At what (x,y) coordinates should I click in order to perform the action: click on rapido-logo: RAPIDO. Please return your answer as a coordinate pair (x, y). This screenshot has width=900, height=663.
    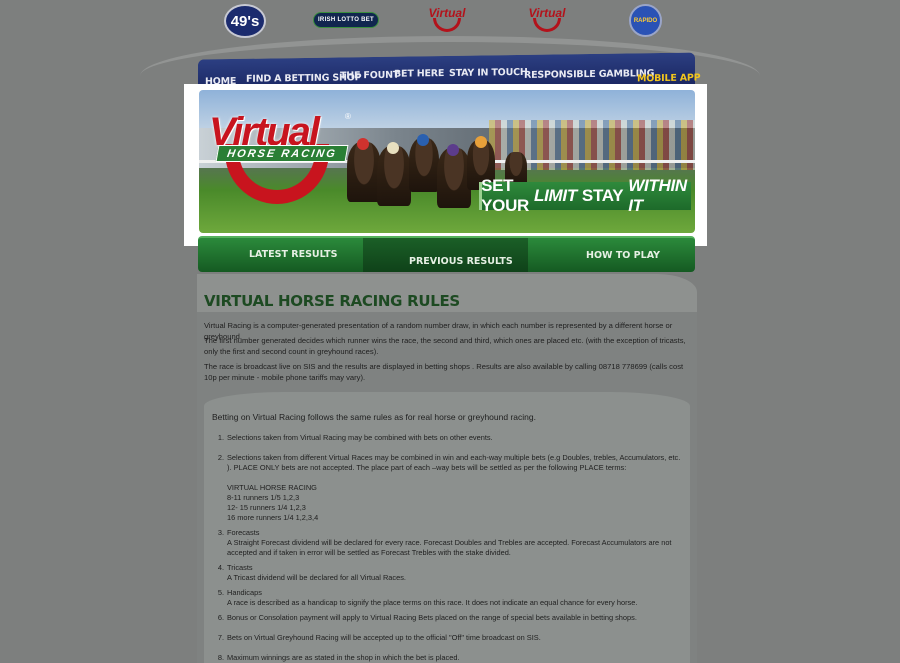
    Looking at the image, I should click on (645, 20).